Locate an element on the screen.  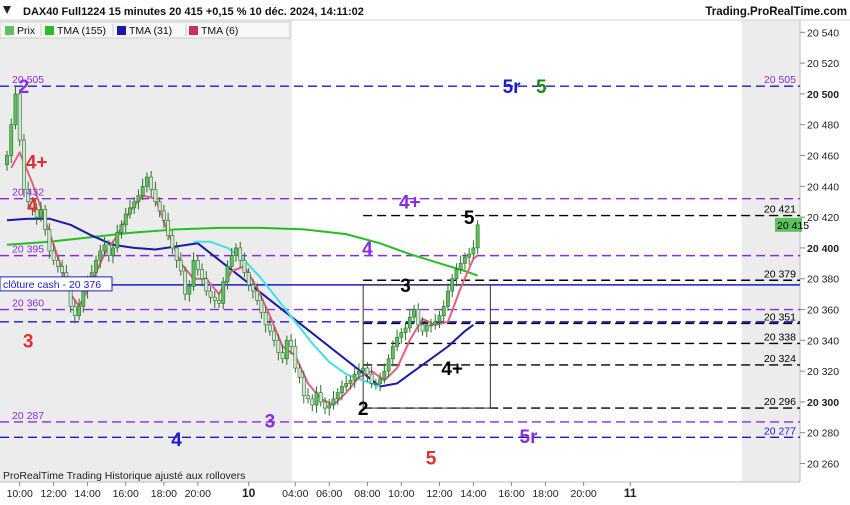
x-tick-label: 04:00 is located at coordinates (295, 494).